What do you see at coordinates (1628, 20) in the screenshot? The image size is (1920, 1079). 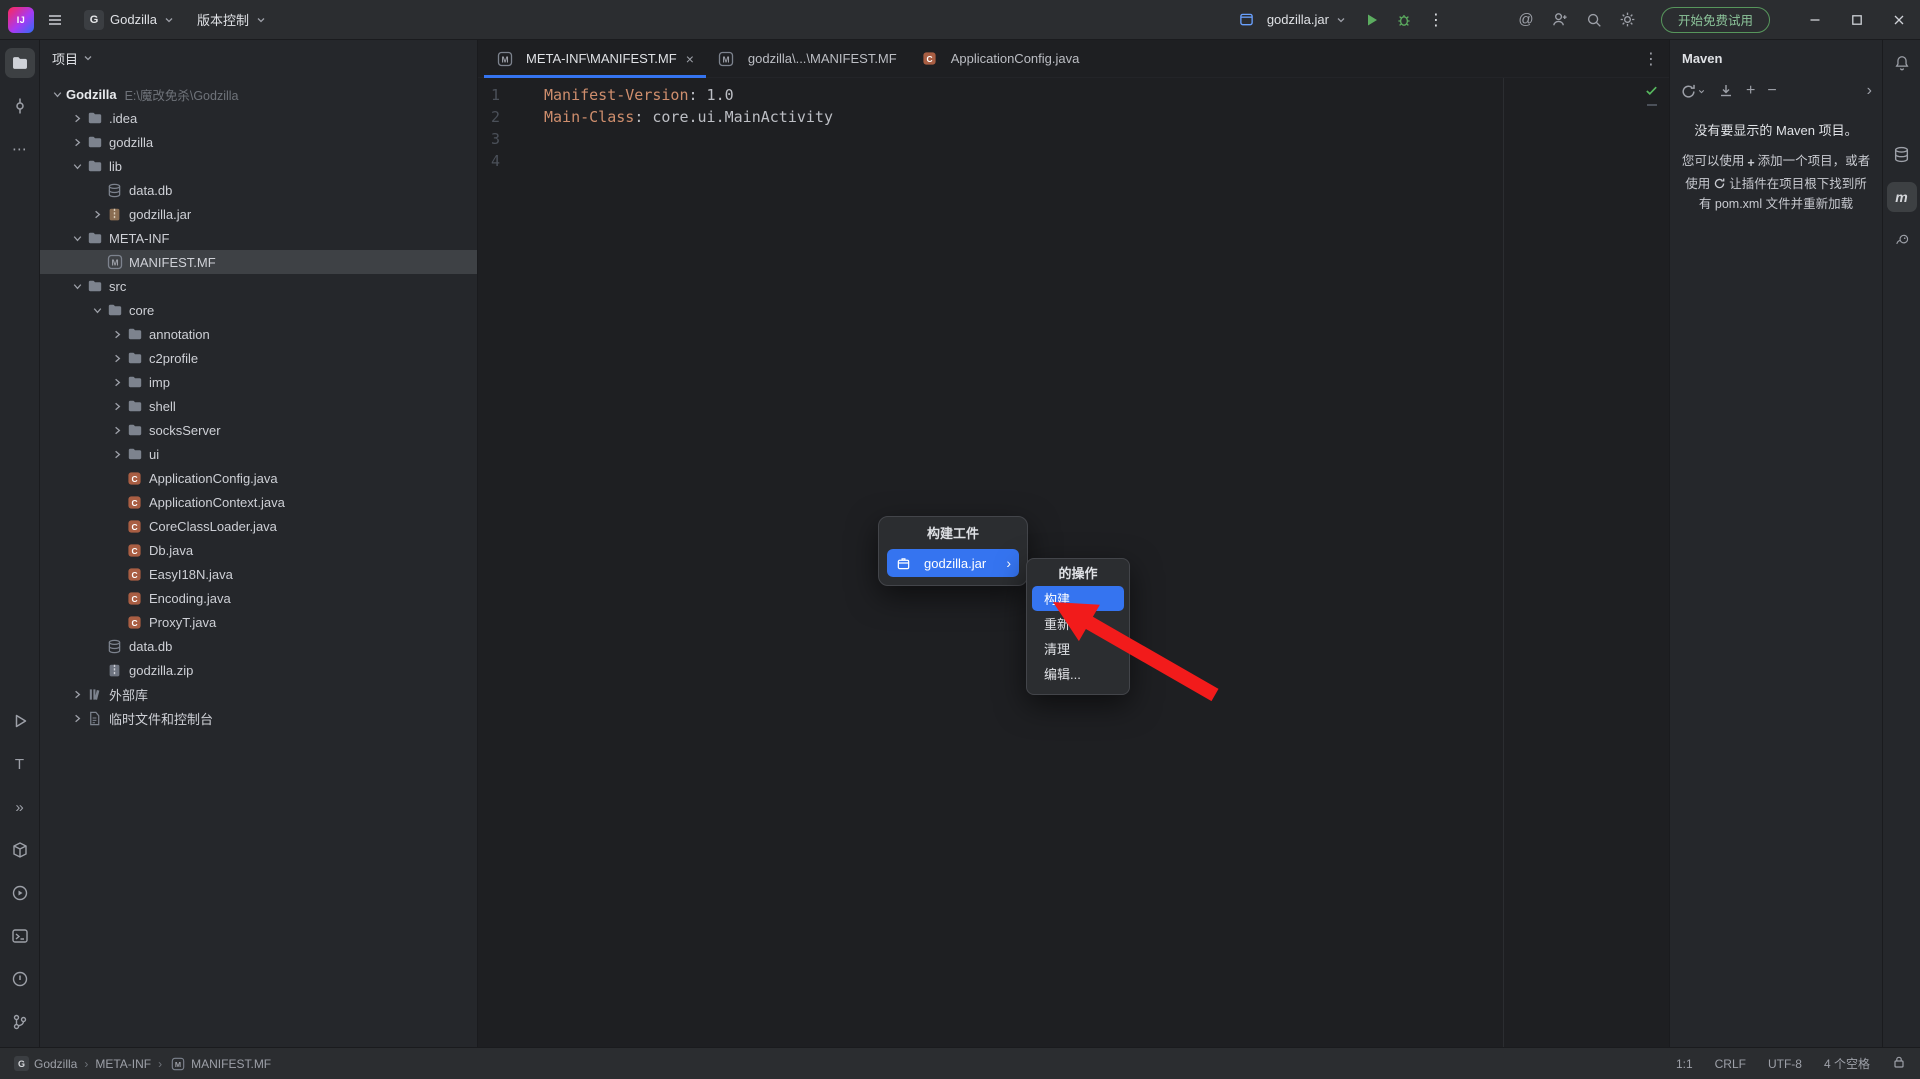 I see `settings-gear-icon` at bounding box center [1628, 20].